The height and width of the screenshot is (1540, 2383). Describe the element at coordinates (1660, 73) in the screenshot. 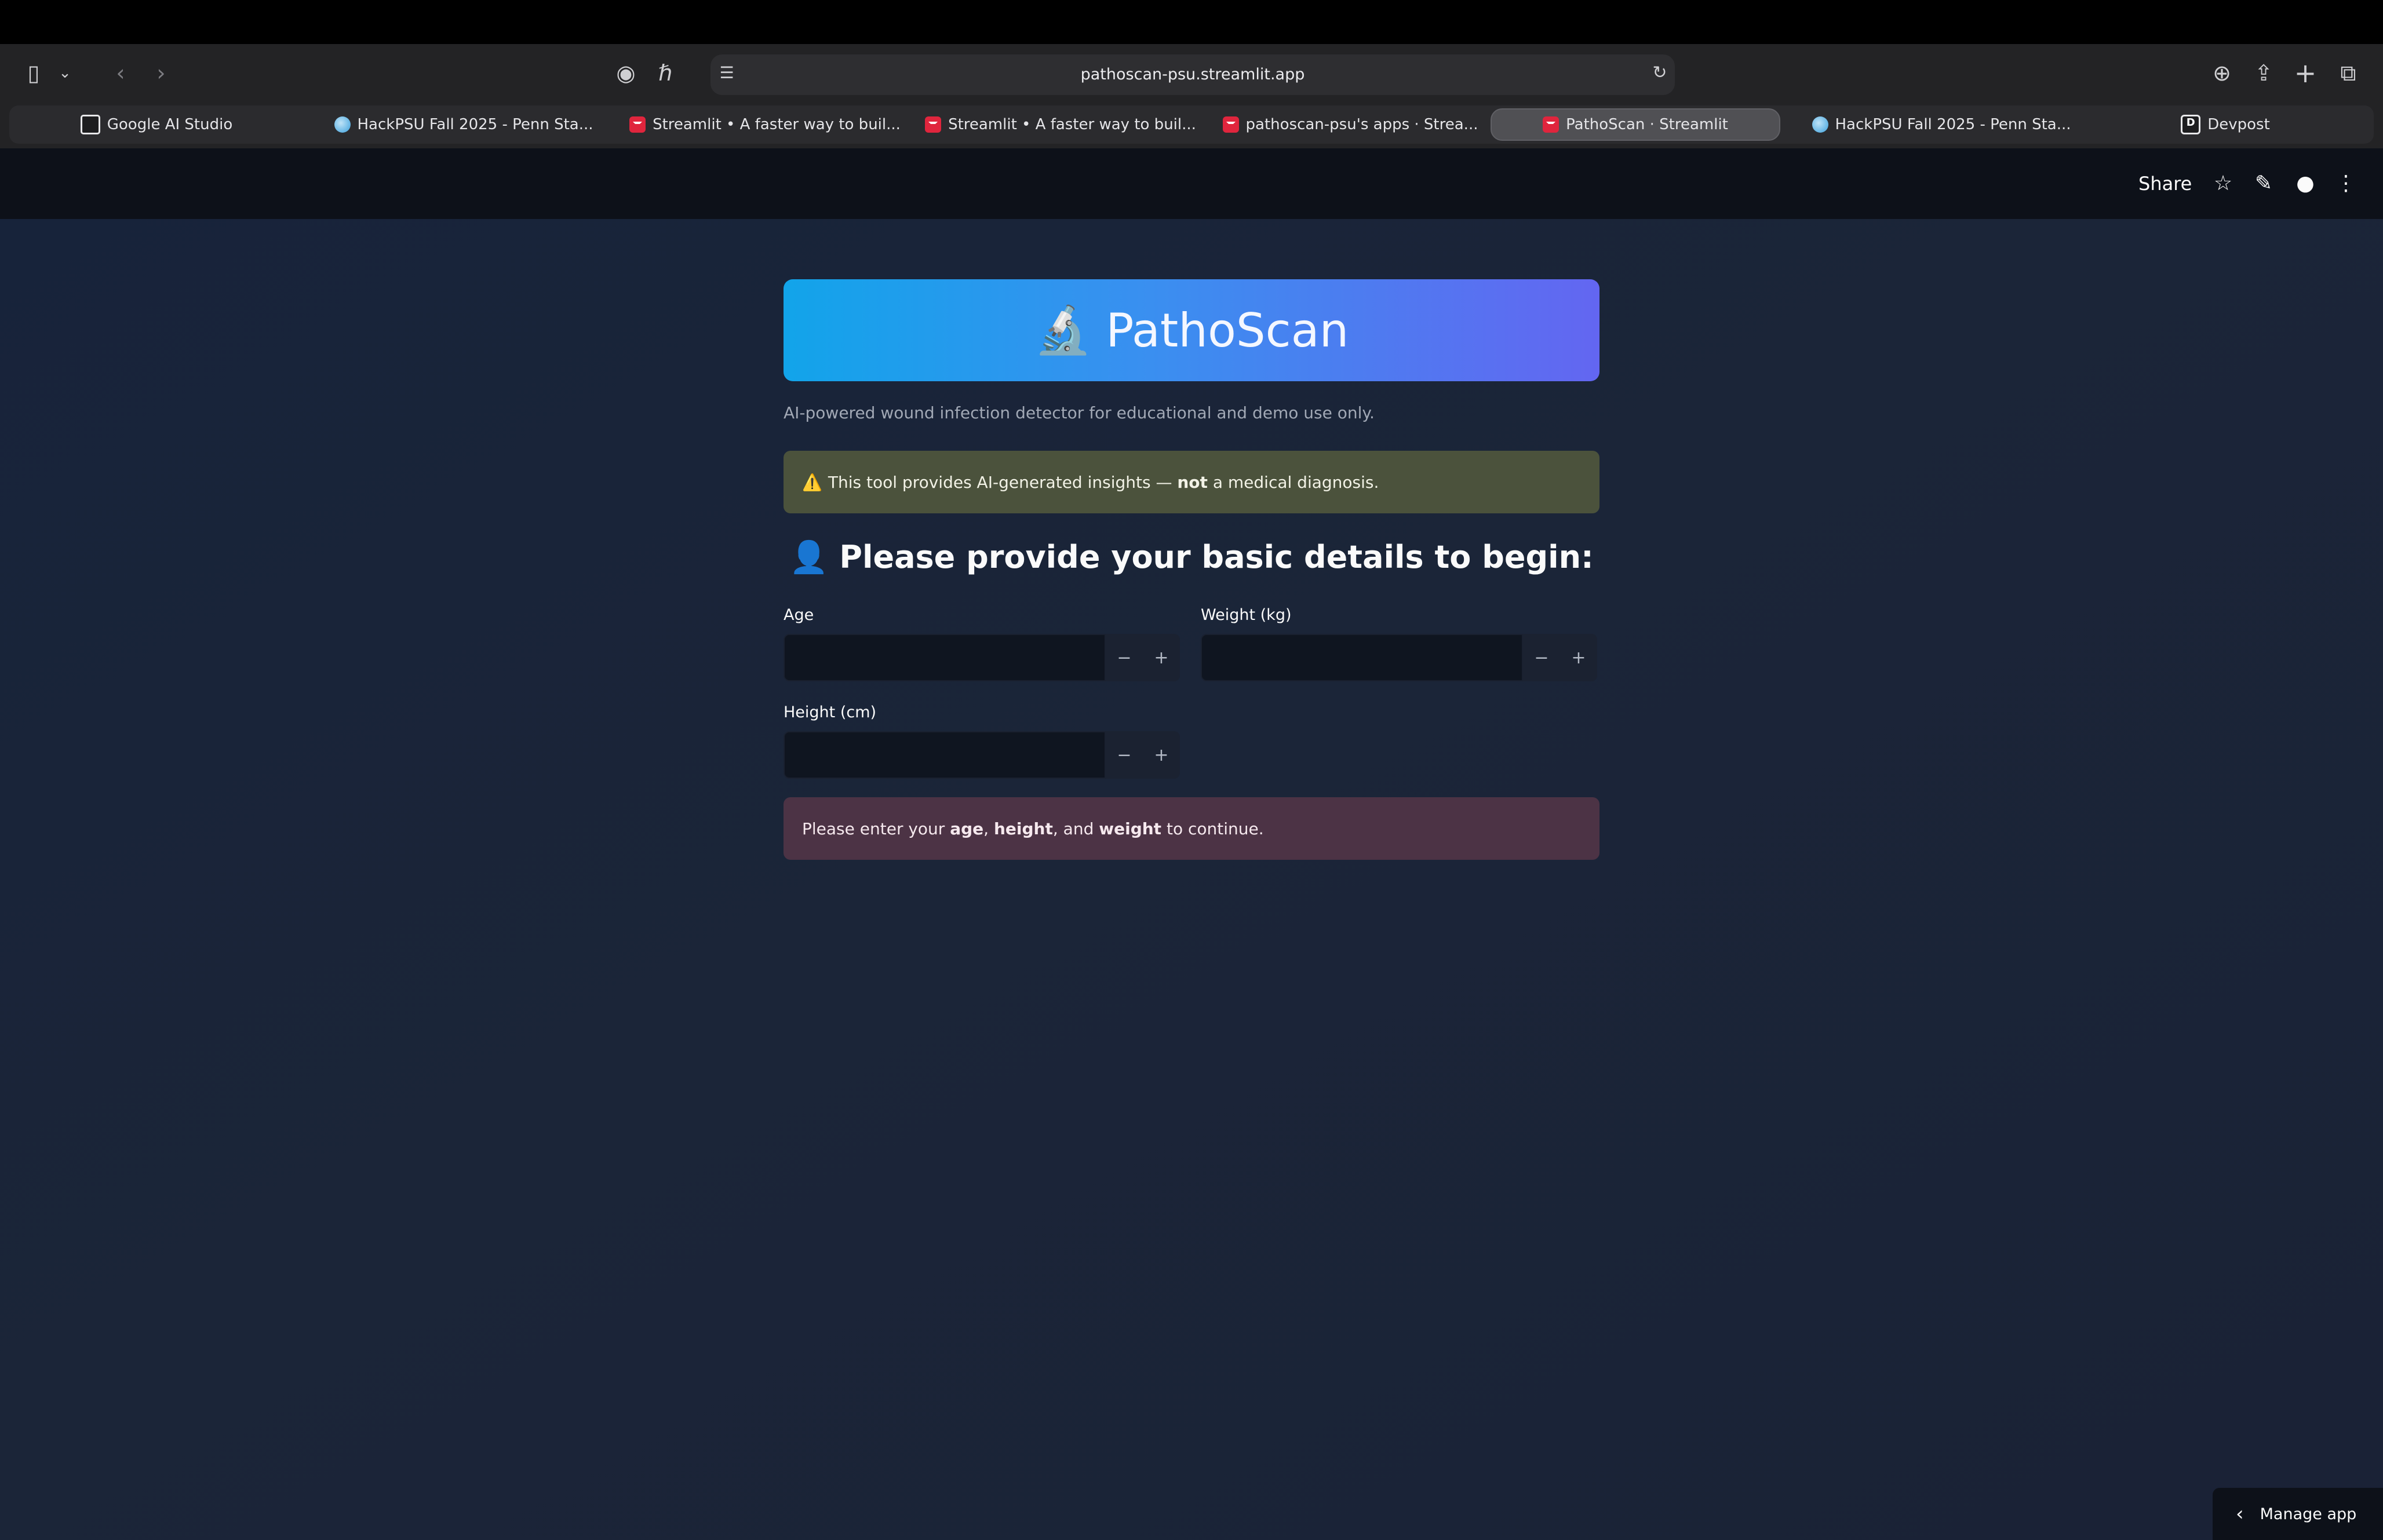

I see `reload-icon: ↻` at that location.